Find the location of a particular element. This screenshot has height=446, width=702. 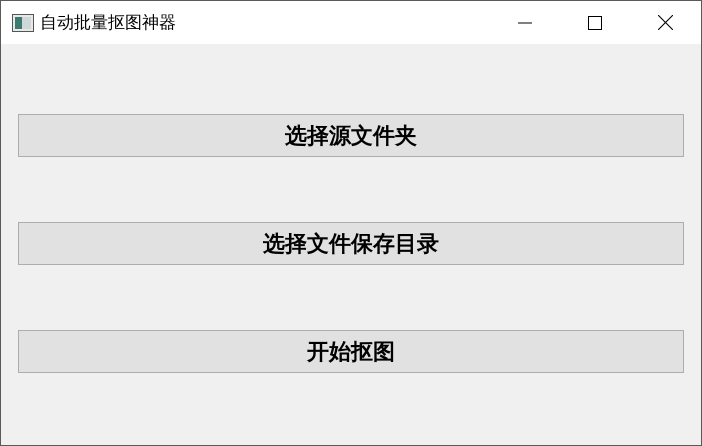

minimize-icon is located at coordinates (525, 23).